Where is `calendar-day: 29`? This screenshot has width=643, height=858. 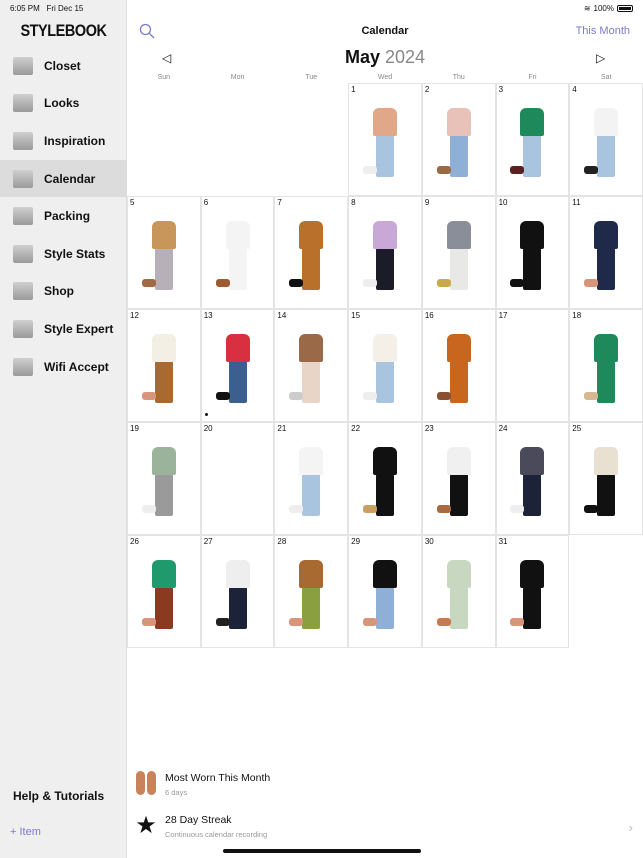
calendar-day: 29 is located at coordinates (385, 591).